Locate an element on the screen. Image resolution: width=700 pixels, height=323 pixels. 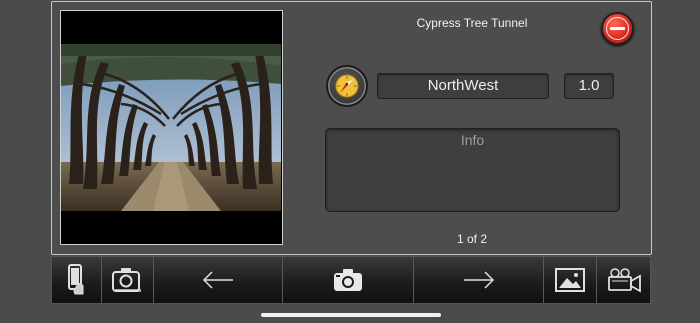
camera-switch-icon is located at coordinates (127, 280).